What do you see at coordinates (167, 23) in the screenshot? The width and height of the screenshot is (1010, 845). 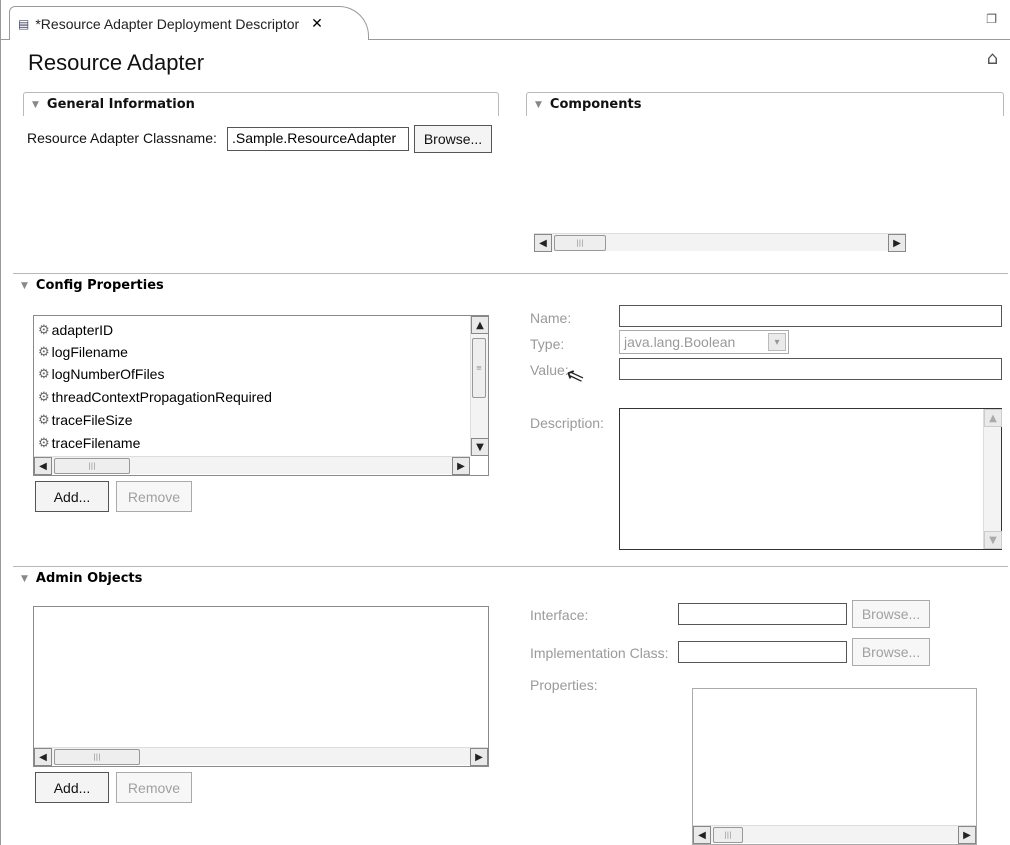 I see `editor-tab-title: *Resource Adapter Deployment Descriptor` at bounding box center [167, 23].